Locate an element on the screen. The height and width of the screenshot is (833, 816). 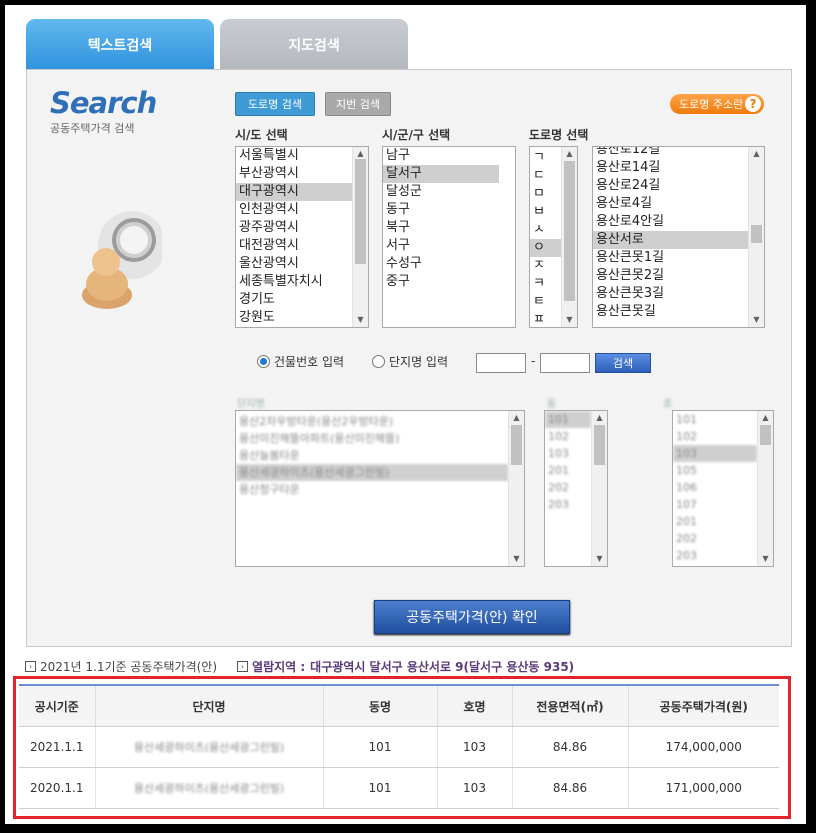
radio-complex-name: 단지명 입력 is located at coordinates (410, 361).